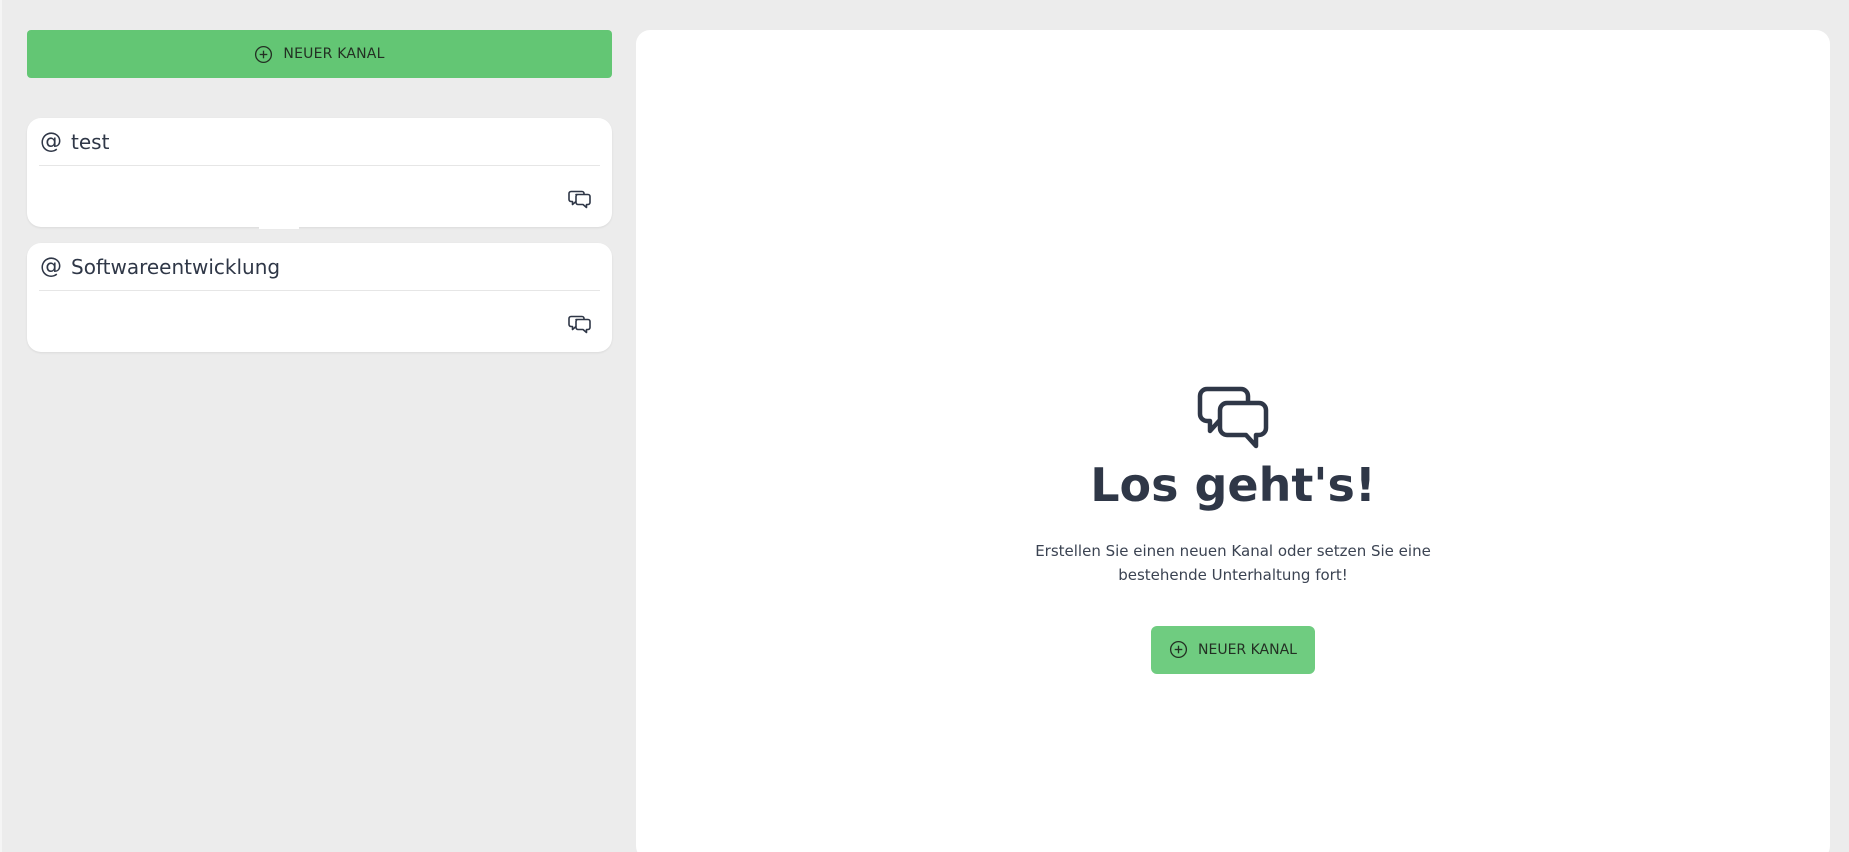 The image size is (1849, 852). Describe the element at coordinates (319, 142) in the screenshot. I see `channel-header: @ test` at that location.